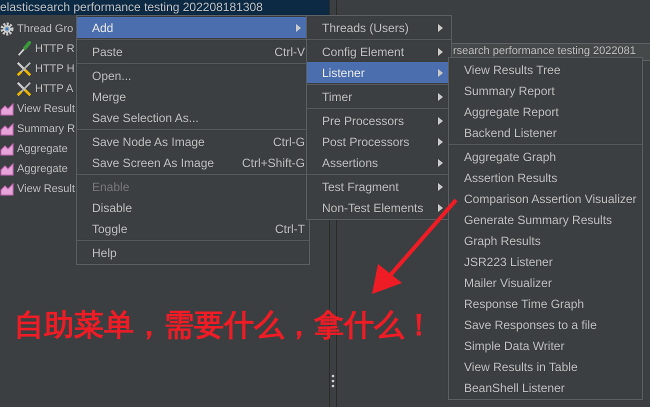 The height and width of the screenshot is (407, 650). What do you see at coordinates (46, 129) in the screenshot?
I see `tree-item-label: Summary R` at bounding box center [46, 129].